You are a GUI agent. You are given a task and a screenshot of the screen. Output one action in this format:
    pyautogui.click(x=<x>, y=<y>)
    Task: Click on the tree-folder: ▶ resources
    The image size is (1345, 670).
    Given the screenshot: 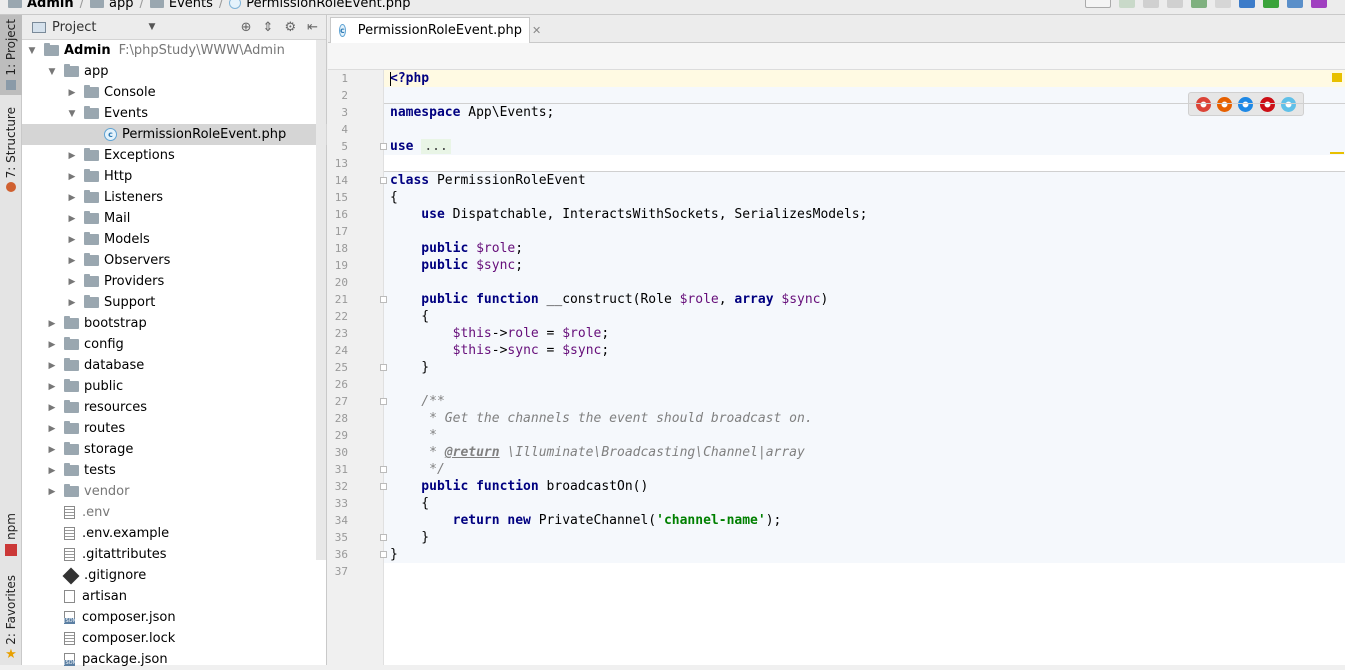 What is the action you would take?
    pyautogui.click(x=174, y=407)
    